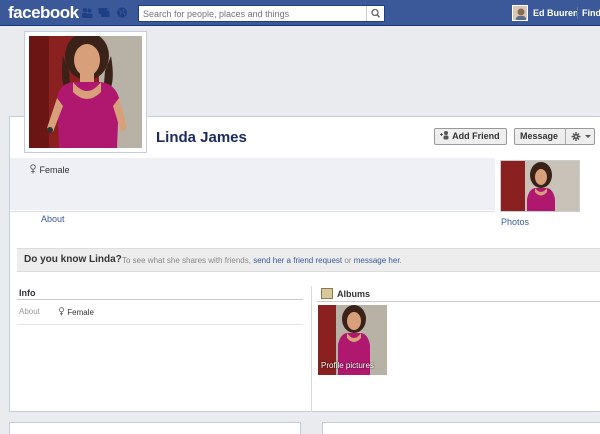 The height and width of the screenshot is (434, 600). I want to click on message-button: Message, so click(554, 136).